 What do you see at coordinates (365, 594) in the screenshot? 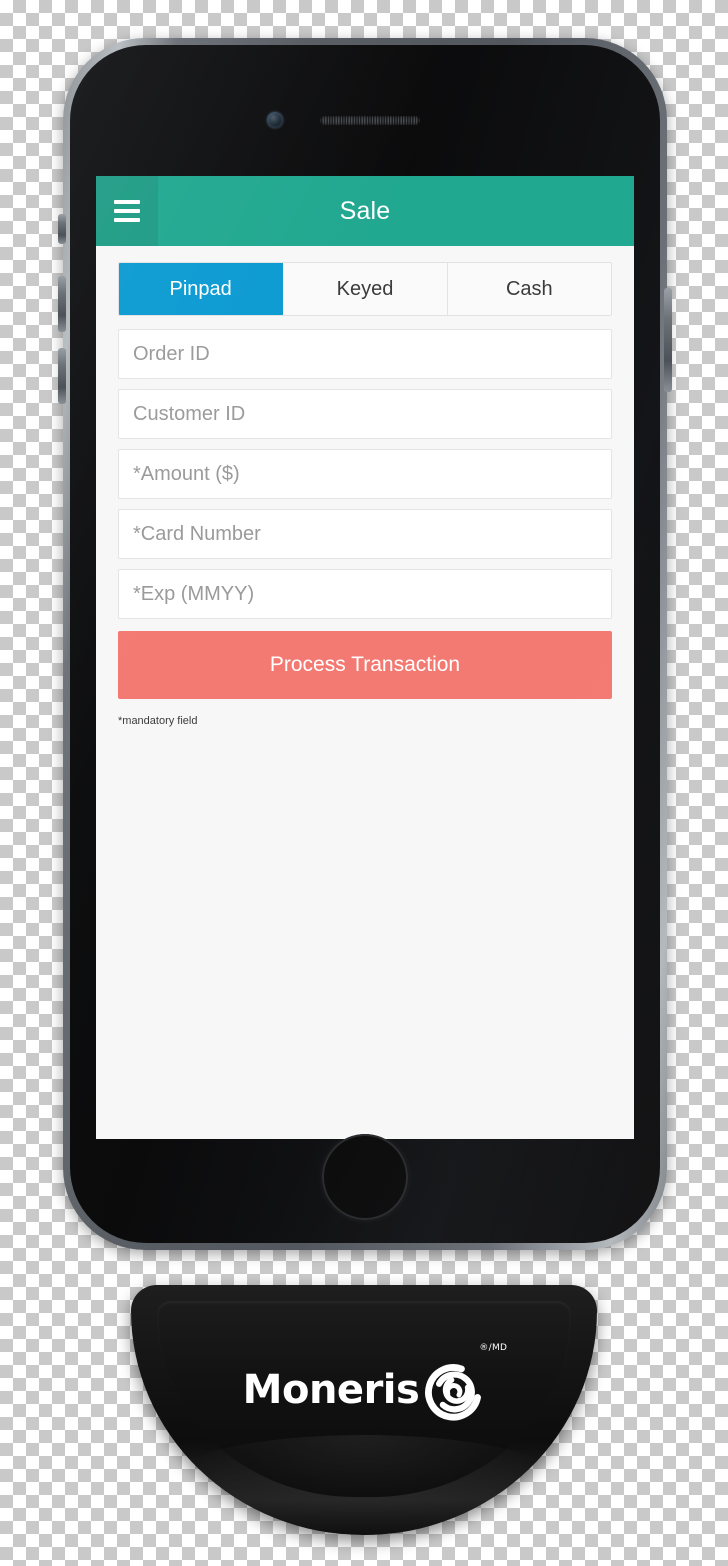
I see `expiry-input: *Exp (MMYY)` at bounding box center [365, 594].